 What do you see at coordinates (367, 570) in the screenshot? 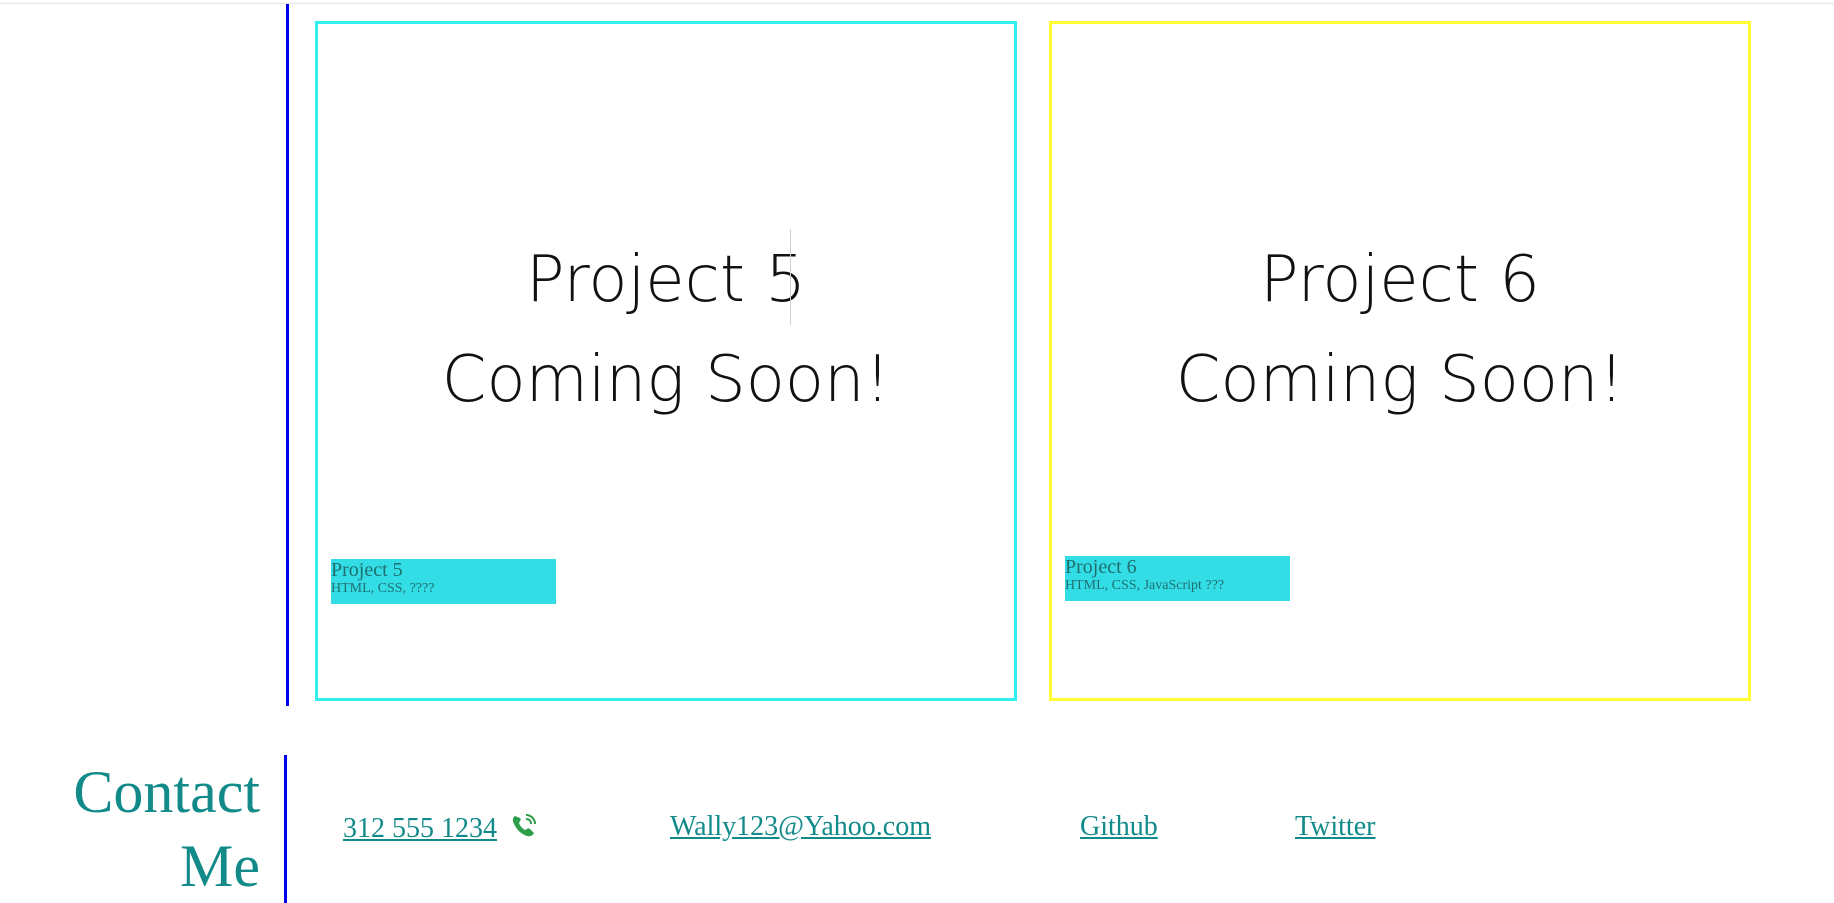
I see `project-caption-title: Project 5` at bounding box center [367, 570].